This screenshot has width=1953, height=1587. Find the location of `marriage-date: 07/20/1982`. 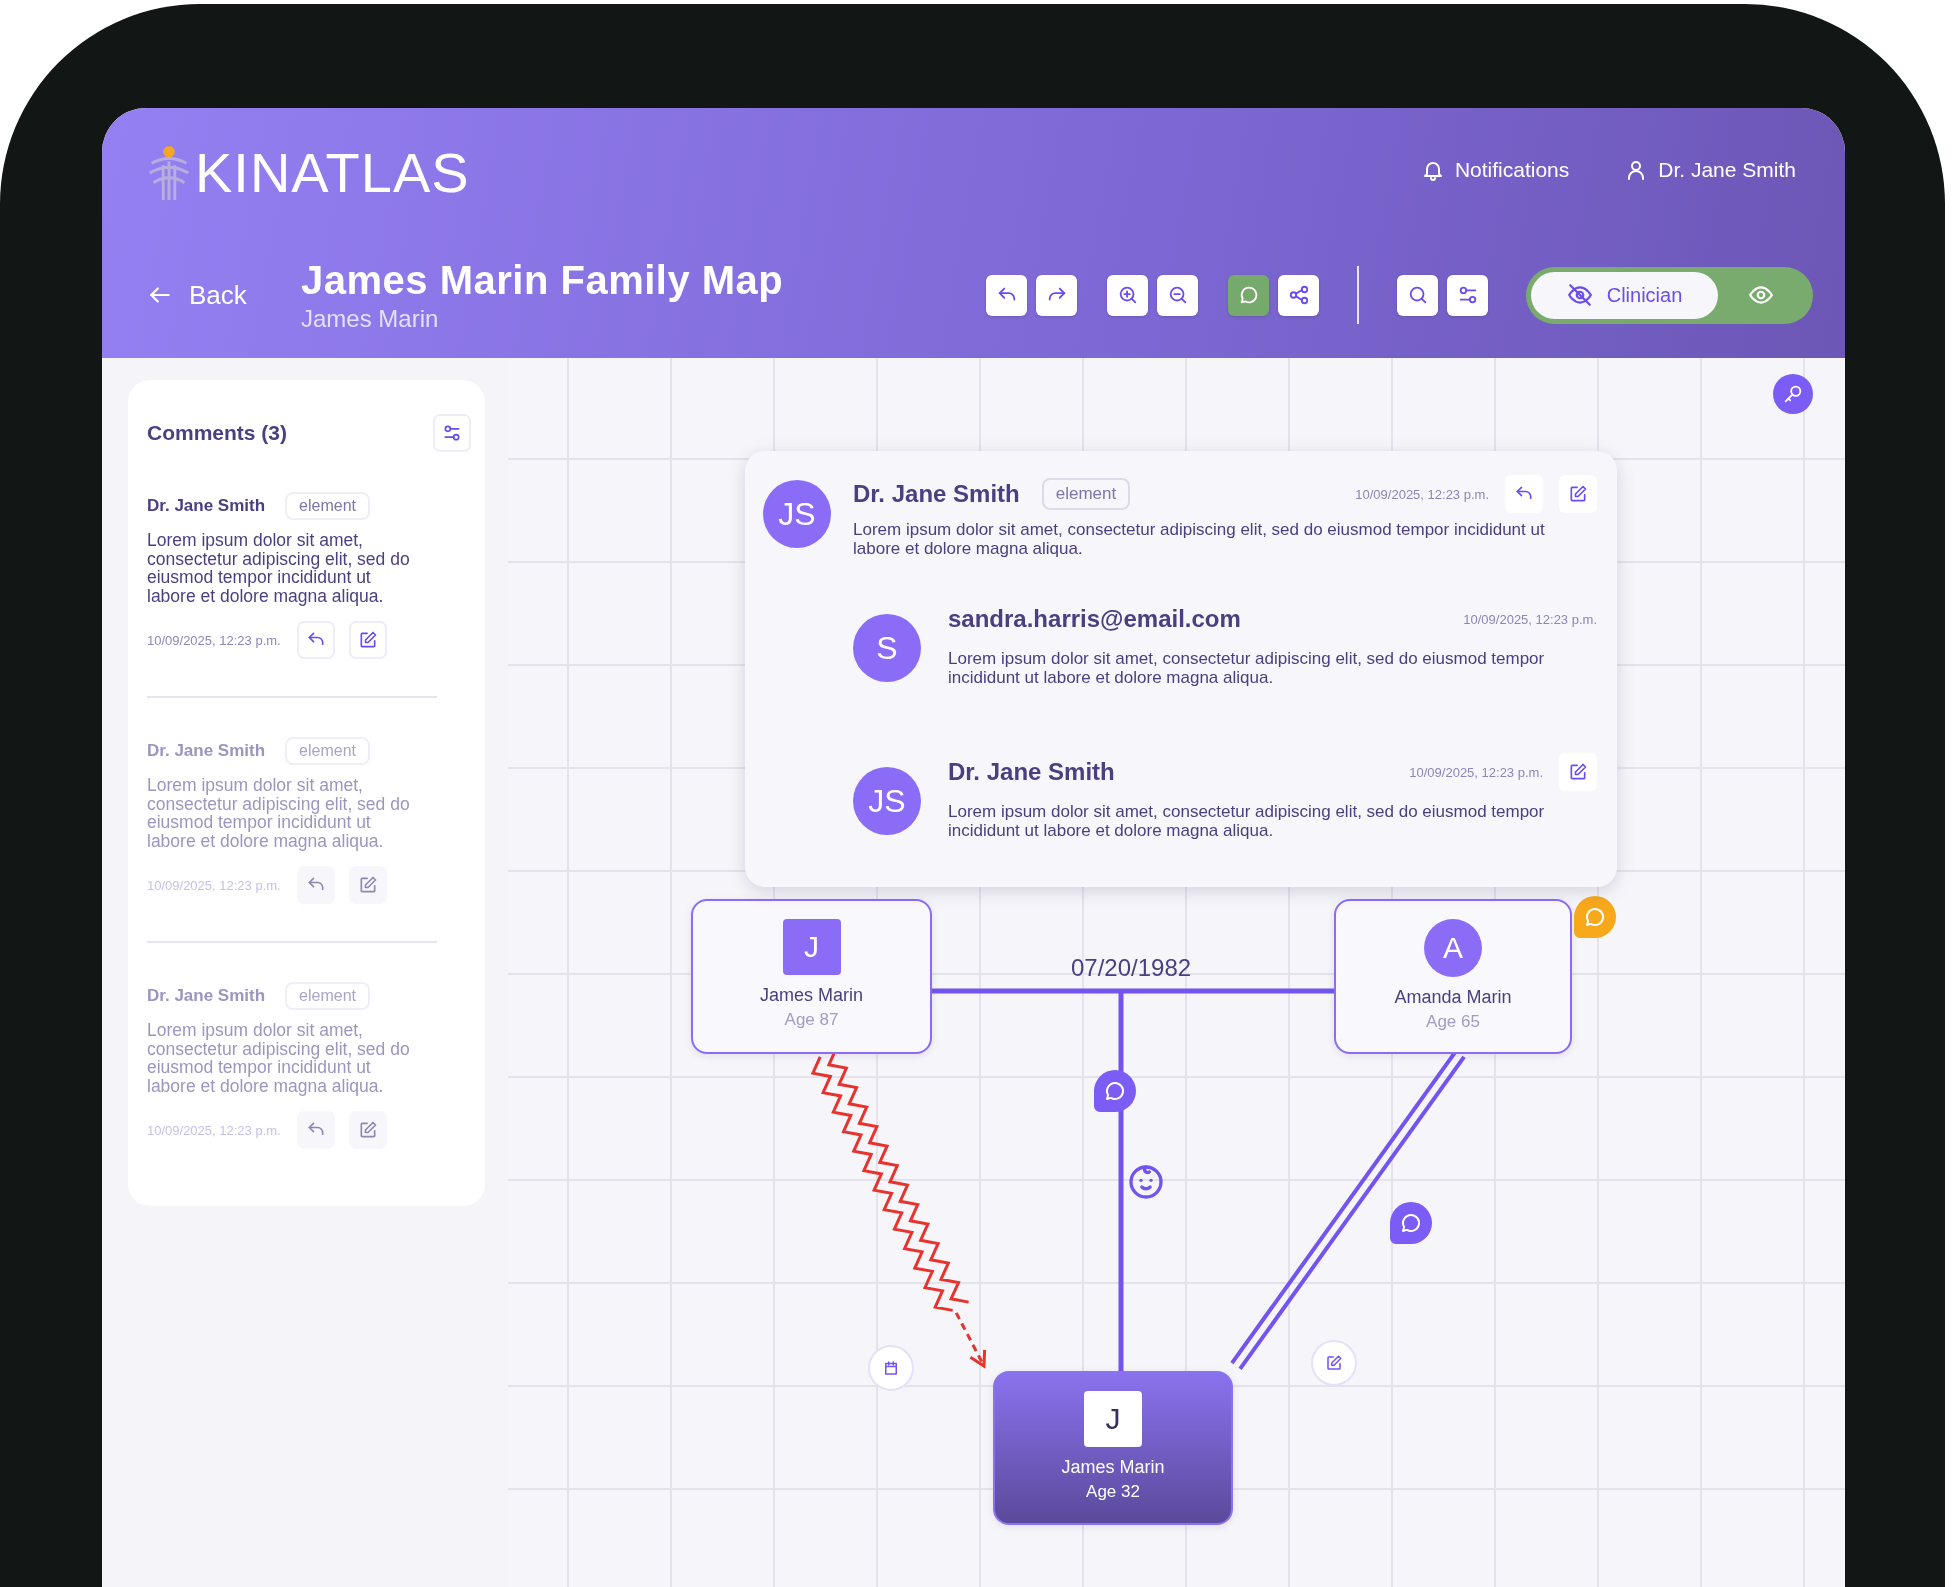

marriage-date: 07/20/1982 is located at coordinates (1131, 968).